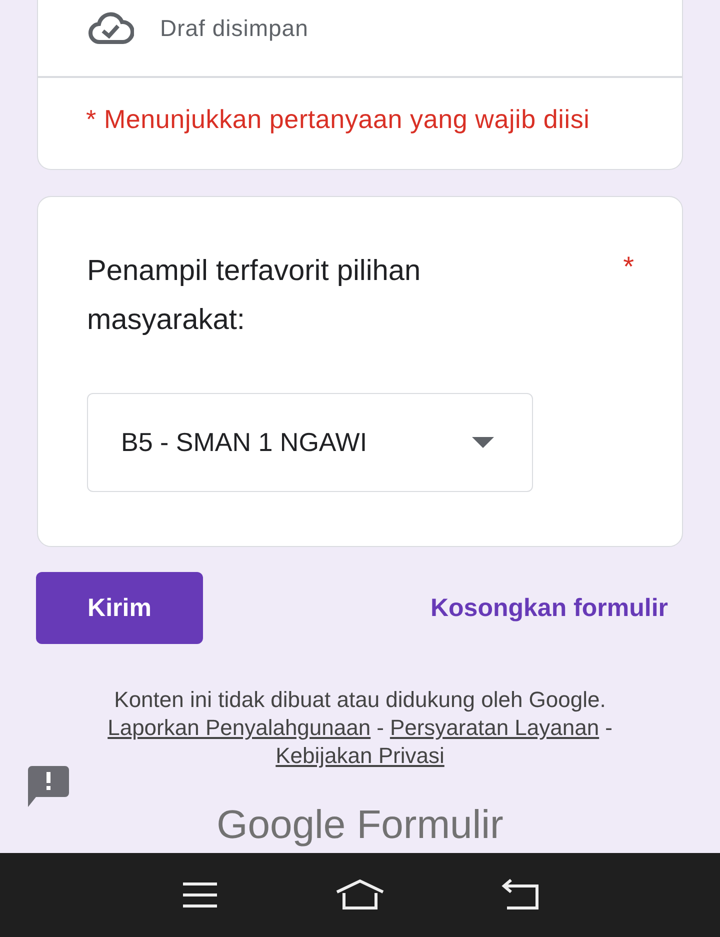 The height and width of the screenshot is (937, 720). I want to click on question-title: Penampil terfavorit pilihan masyarakat:, so click(254, 296).